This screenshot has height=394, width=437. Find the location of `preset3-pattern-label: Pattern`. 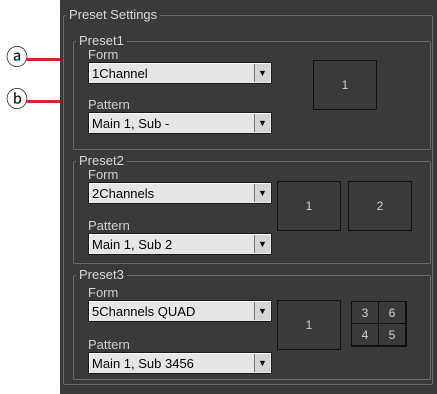

preset3-pattern-label: Pattern is located at coordinates (109, 344).